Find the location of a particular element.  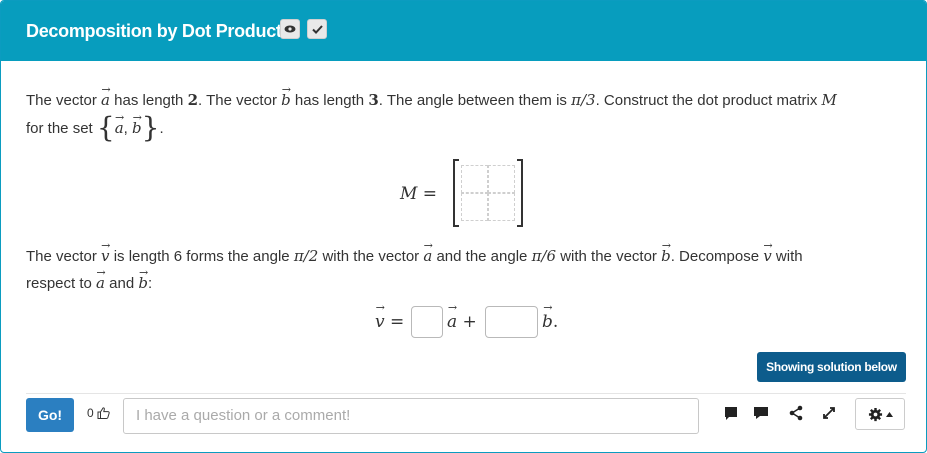

problem-title: Decomposition by Dot Product is located at coordinates (154, 31).